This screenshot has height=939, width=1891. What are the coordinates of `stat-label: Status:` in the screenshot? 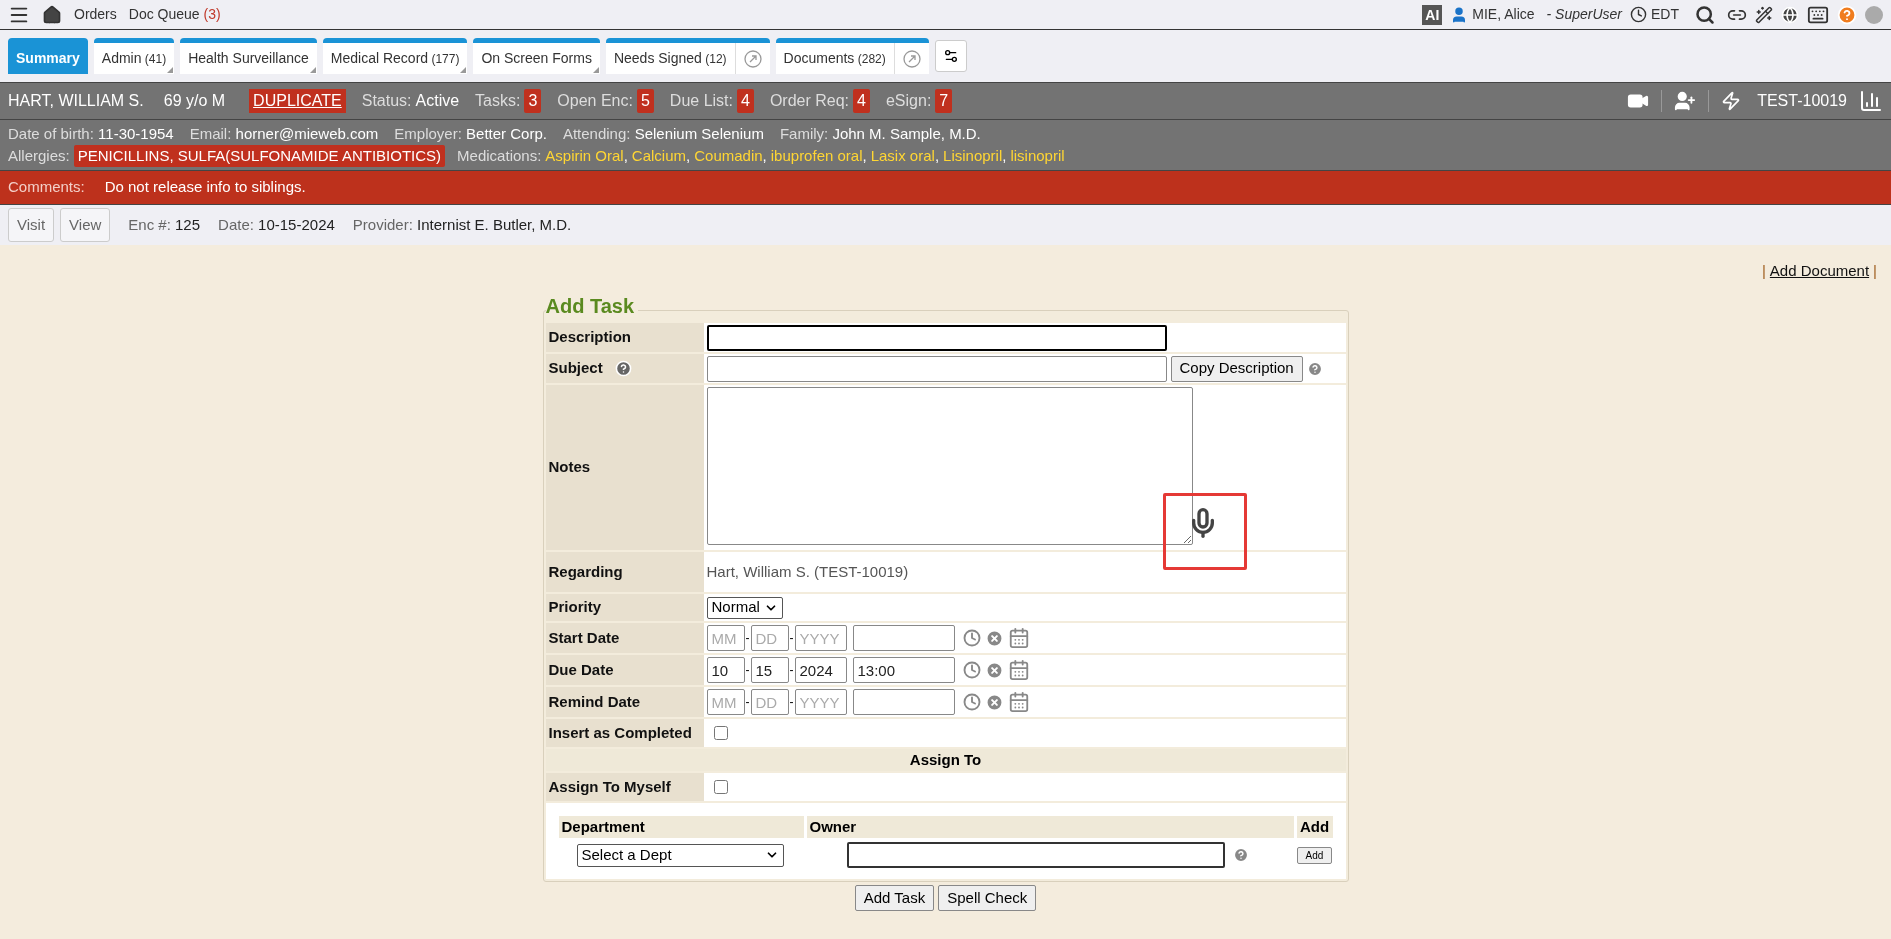 It's located at (386, 101).